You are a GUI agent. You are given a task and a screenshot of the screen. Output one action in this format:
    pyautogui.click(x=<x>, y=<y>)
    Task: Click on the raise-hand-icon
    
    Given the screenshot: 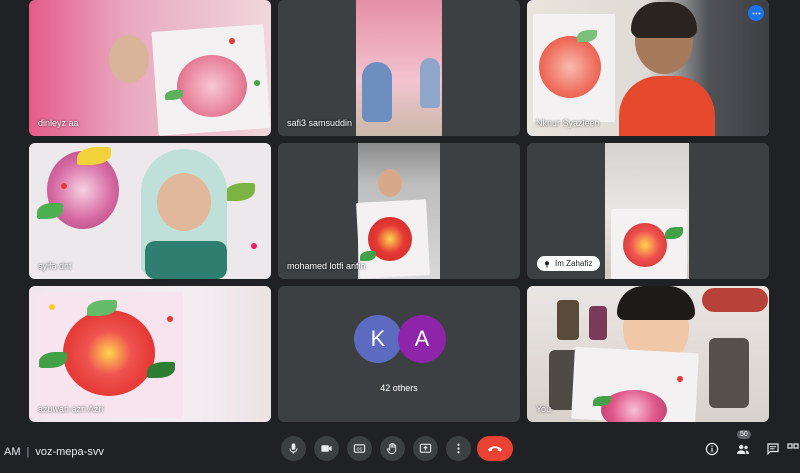 What is the action you would take?
    pyautogui.click(x=391, y=449)
    